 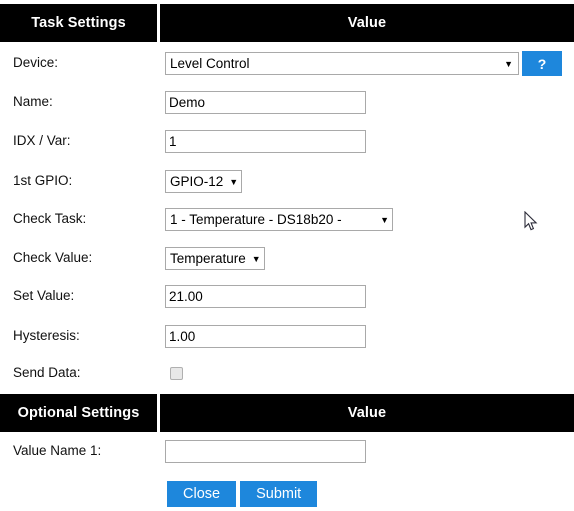 I want to click on check-value-select-value: Temperature, so click(x=208, y=258).